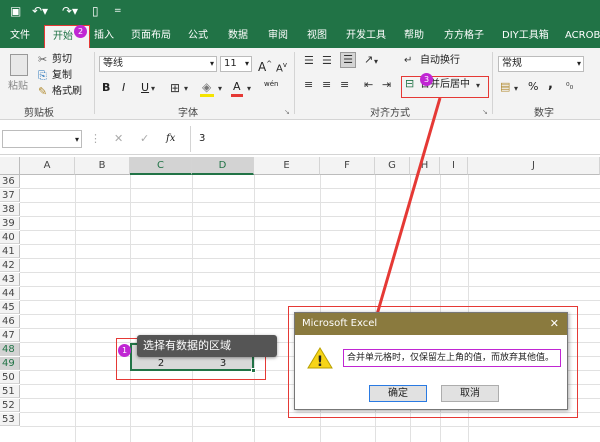 This screenshot has height=442, width=600. What do you see at coordinates (392, 166) in the screenshot?
I see `column-header-g: G` at bounding box center [392, 166].